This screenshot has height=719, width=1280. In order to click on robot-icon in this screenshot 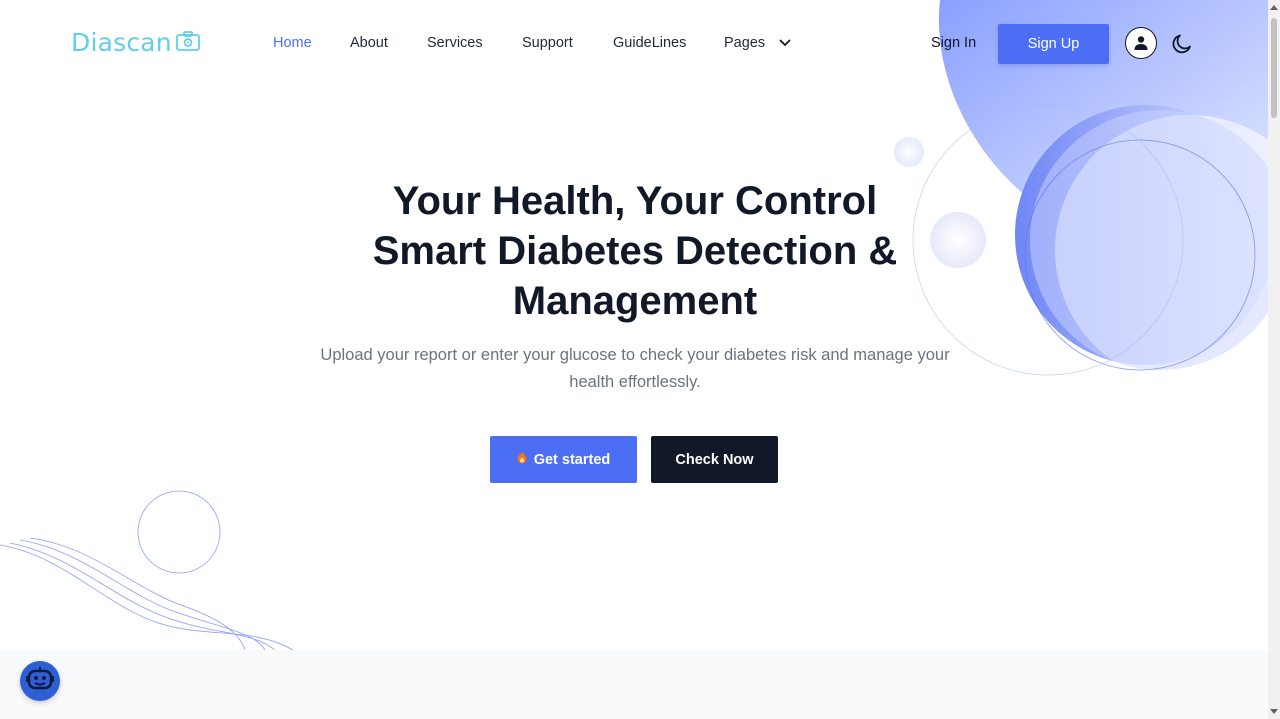, I will do `click(40, 681)`.